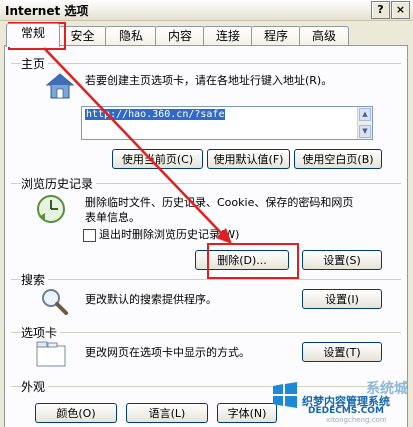 The width and height of the screenshot is (413, 427). I want to click on history-description-line1: 删除临时文件、历史记录、Cookie、保存的密码和网页, so click(219, 202).